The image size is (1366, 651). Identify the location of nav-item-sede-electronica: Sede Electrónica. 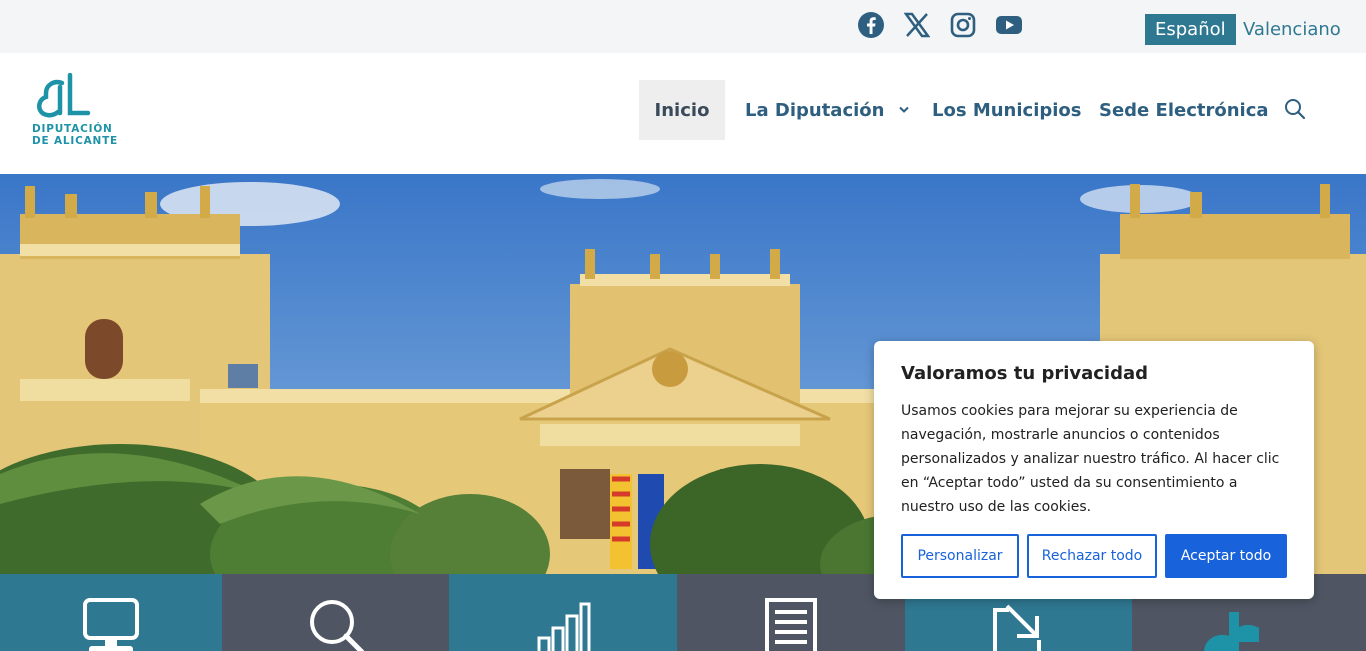
(1184, 110).